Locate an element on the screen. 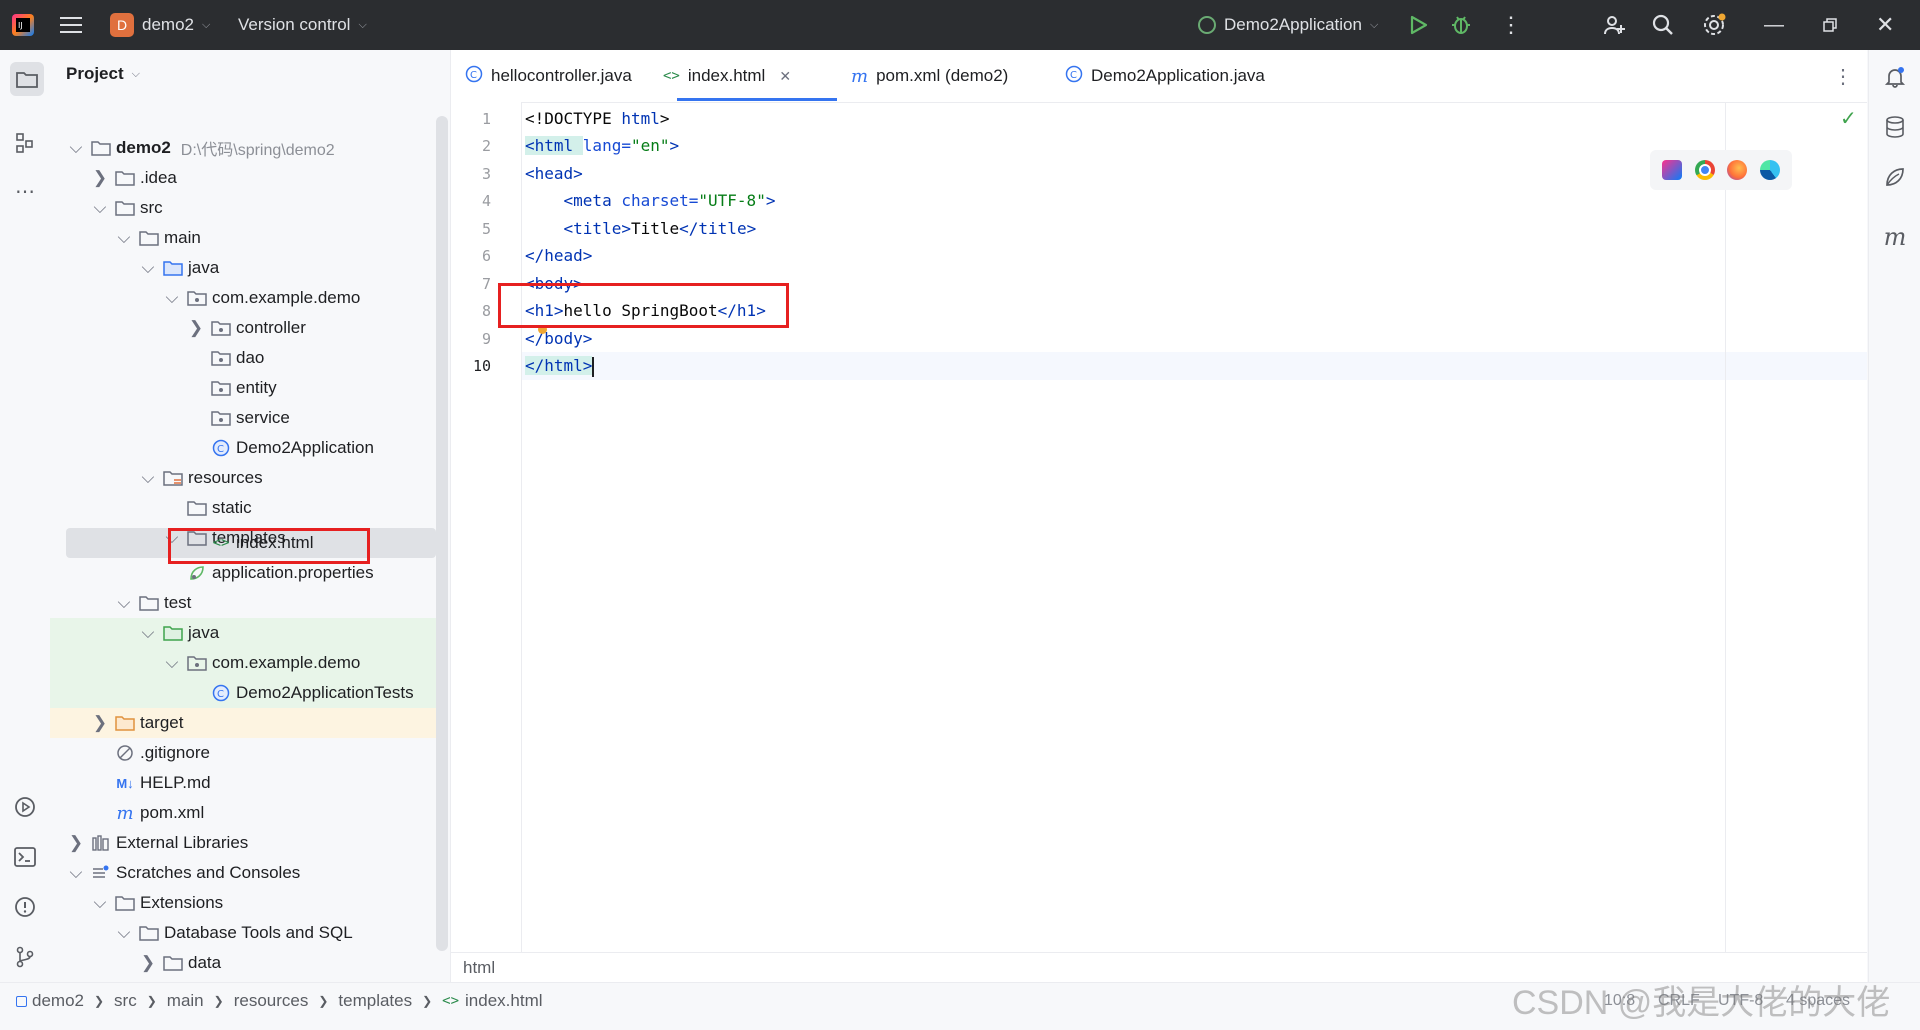 Image resolution: width=1920 pixels, height=1030 pixels. tree-item-demo2: ⌵ demo2 D:\代码\spring\demo2 is located at coordinates (250, 148).